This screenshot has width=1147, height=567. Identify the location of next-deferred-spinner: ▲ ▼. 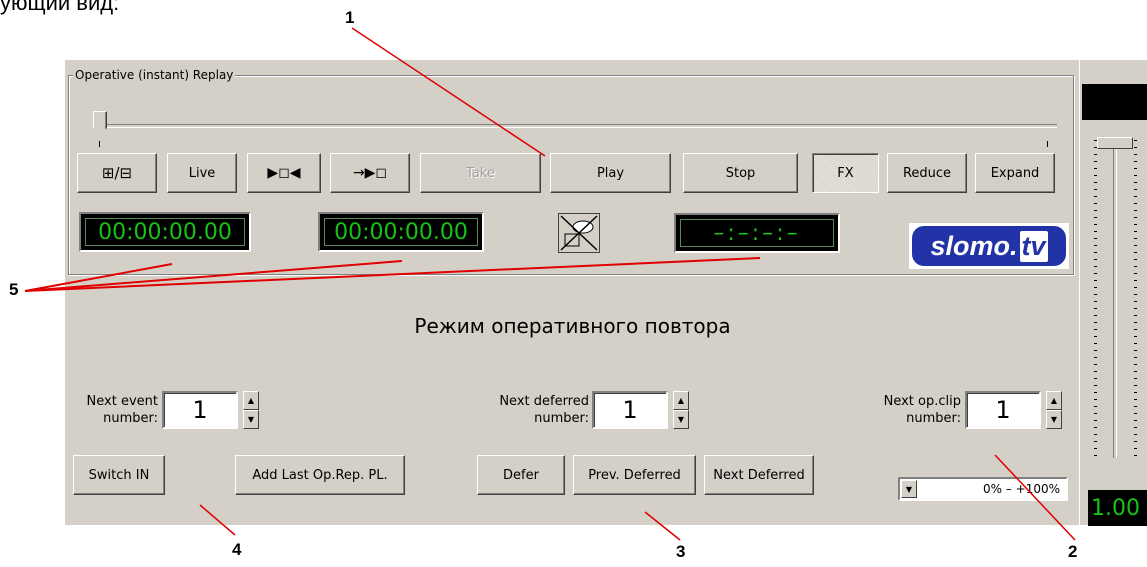
(681, 410).